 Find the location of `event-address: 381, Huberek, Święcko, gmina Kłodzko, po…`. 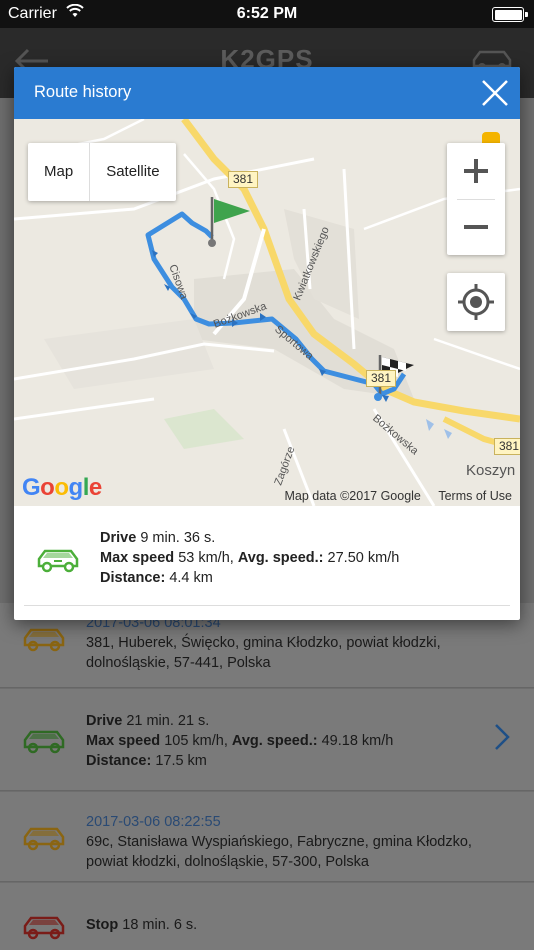

event-address: 381, Huberek, Święcko, gmina Kłodzko, po… is located at coordinates (263, 653).